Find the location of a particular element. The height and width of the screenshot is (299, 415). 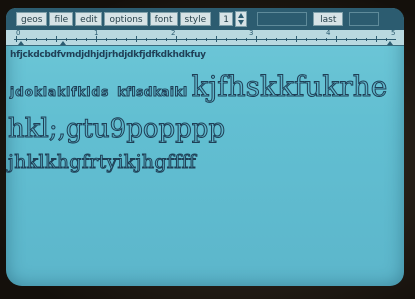

ruler-label: 5 is located at coordinates (393, 33).